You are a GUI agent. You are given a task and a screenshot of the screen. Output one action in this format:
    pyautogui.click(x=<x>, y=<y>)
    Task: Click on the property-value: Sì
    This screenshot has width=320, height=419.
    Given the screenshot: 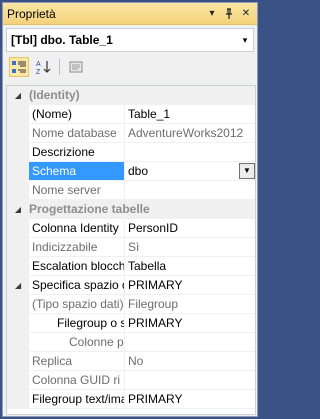 What is the action you would take?
    pyautogui.click(x=190, y=247)
    